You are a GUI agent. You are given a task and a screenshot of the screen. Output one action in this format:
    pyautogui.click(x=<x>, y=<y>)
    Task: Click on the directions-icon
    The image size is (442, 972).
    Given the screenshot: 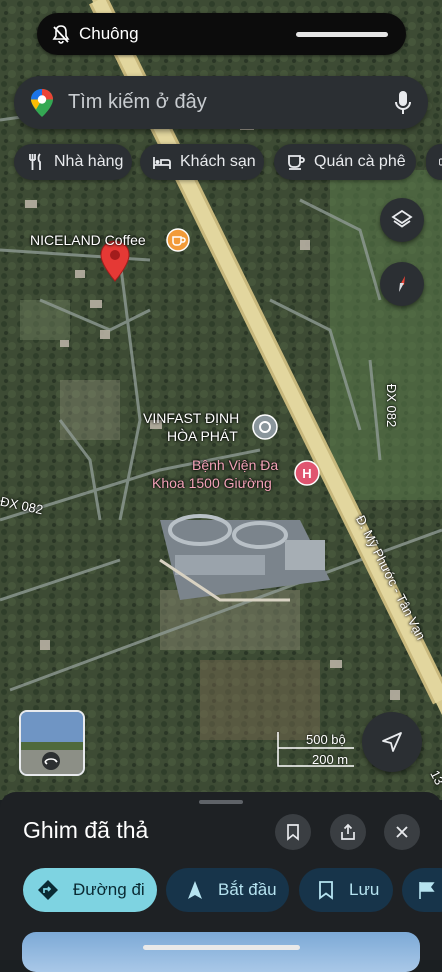 What is the action you would take?
    pyautogui.click(x=48, y=890)
    